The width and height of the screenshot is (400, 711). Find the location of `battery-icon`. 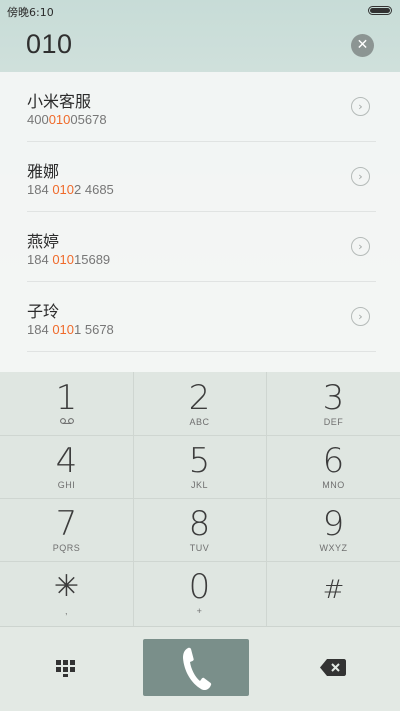

battery-icon is located at coordinates (380, 10).